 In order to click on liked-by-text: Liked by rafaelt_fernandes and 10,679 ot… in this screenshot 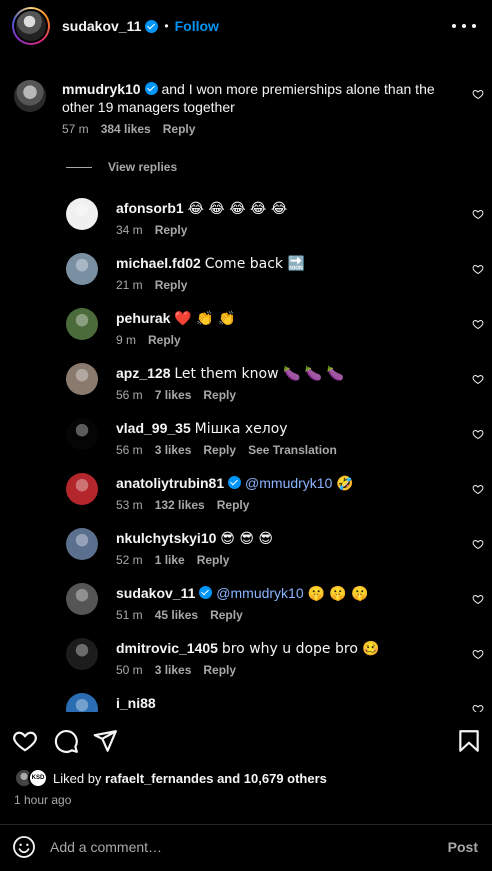, I will do `click(190, 778)`.